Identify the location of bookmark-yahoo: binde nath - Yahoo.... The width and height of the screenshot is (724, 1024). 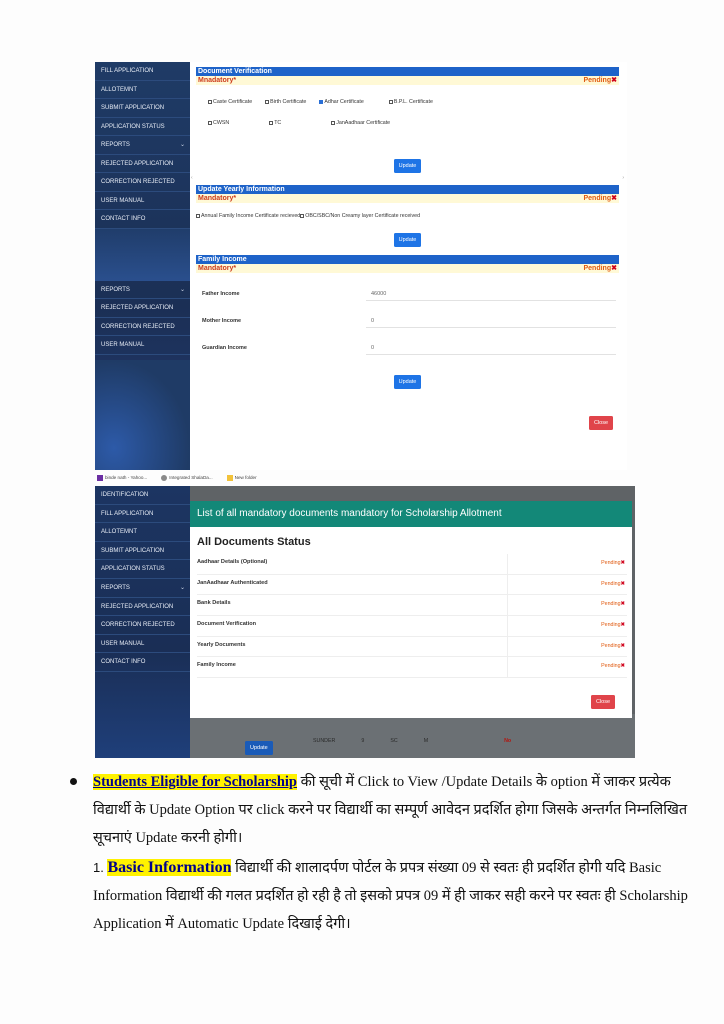
(122, 477).